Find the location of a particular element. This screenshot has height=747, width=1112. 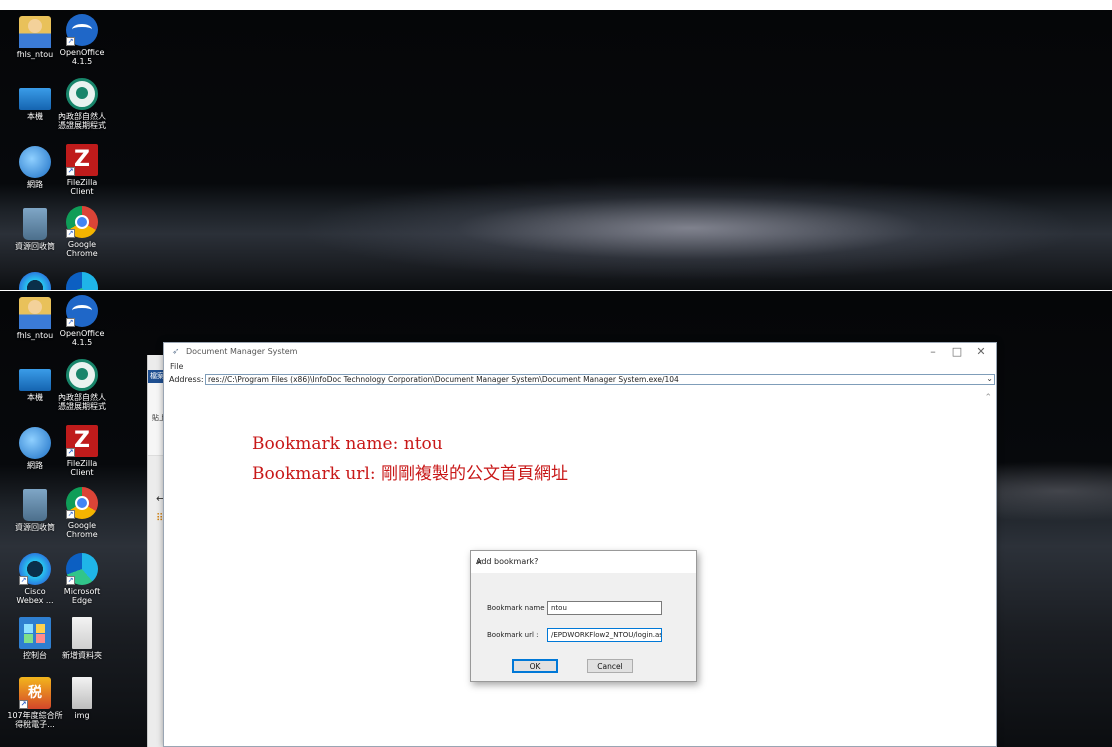

webex-icon: ↗ is located at coordinates (35, 569).